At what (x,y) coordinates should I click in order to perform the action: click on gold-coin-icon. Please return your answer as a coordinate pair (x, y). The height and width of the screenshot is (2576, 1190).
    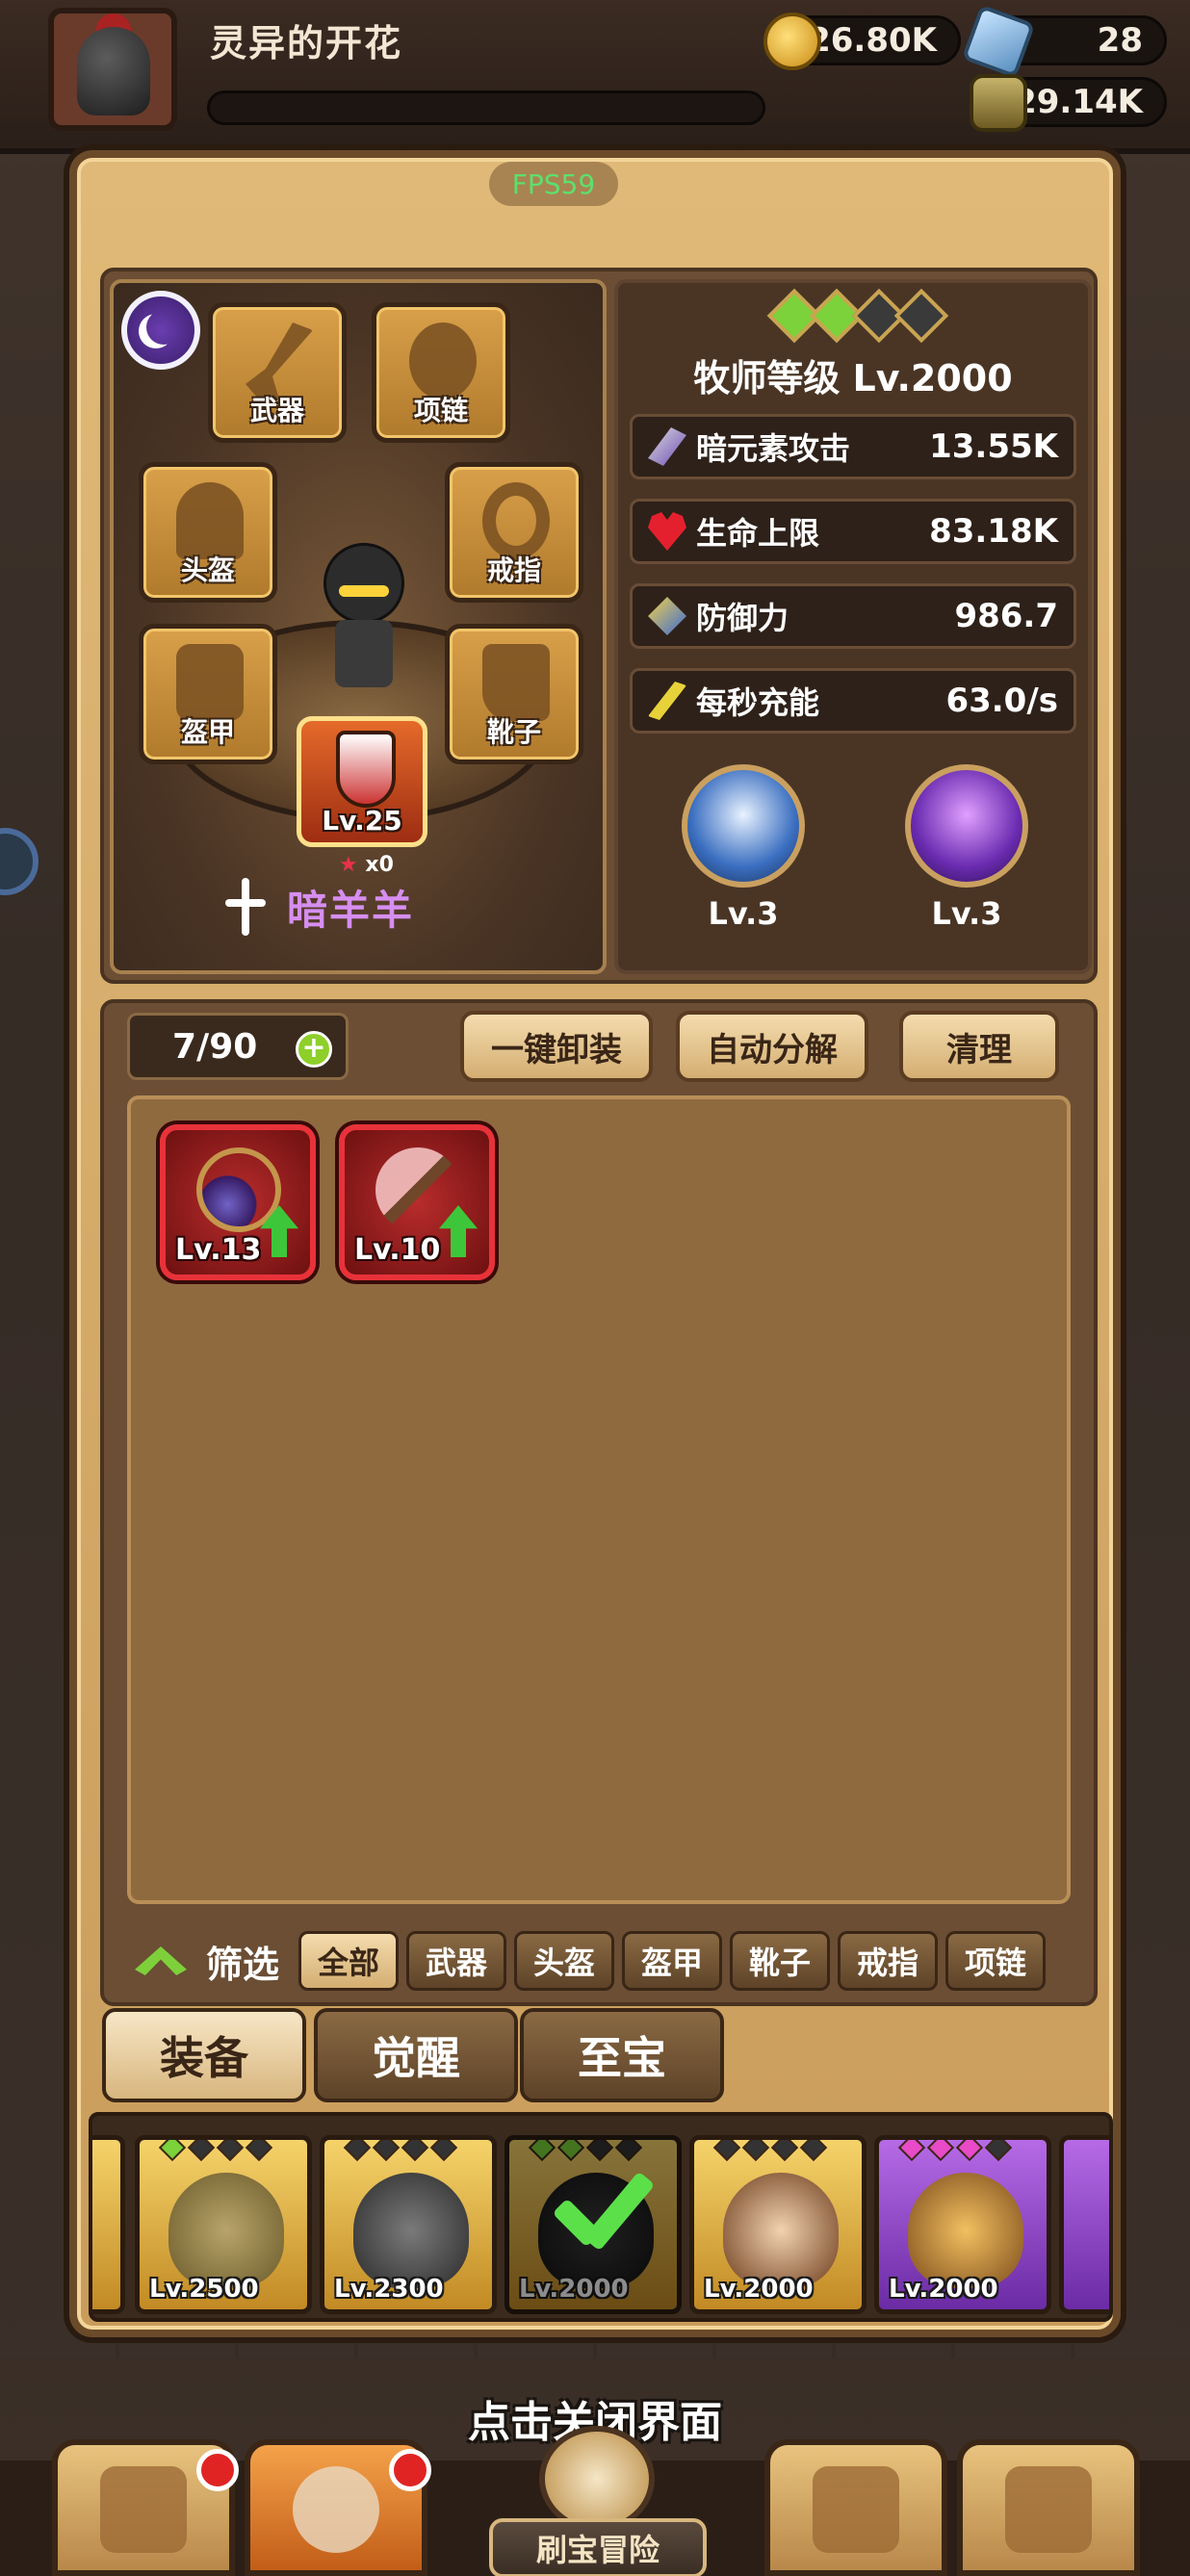
    Looking at the image, I should click on (792, 41).